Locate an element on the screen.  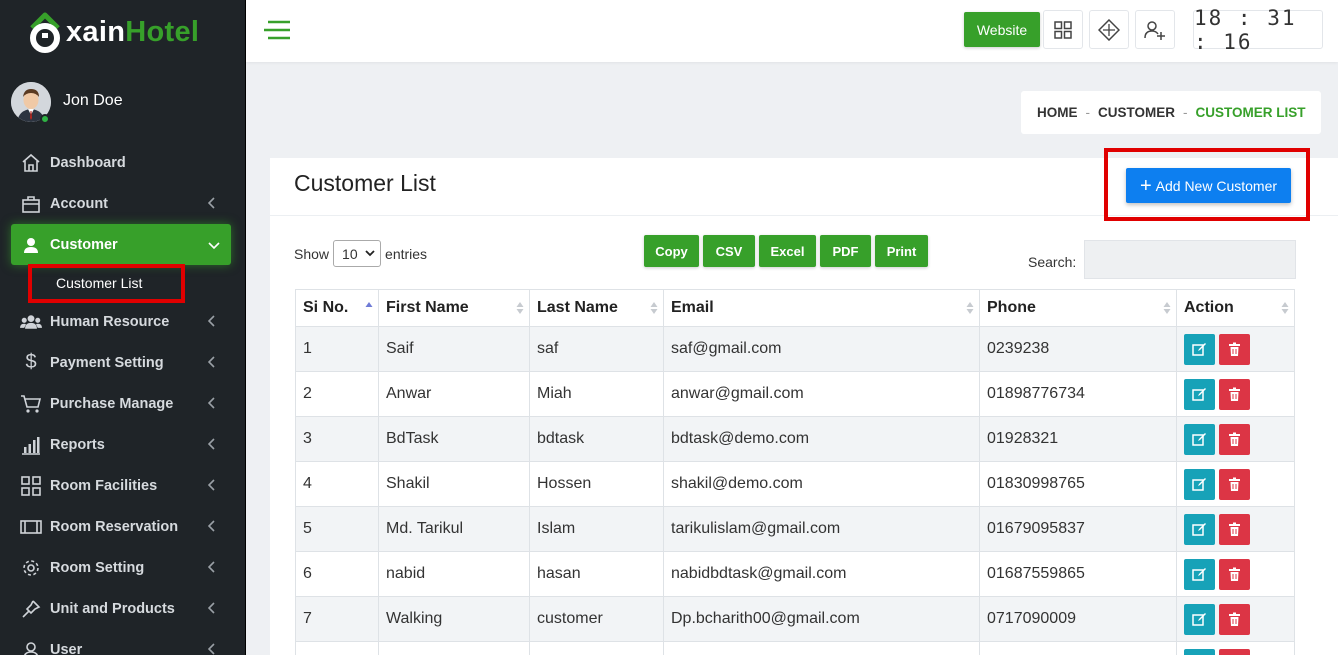
edit-icon is located at coordinates (1199, 394).